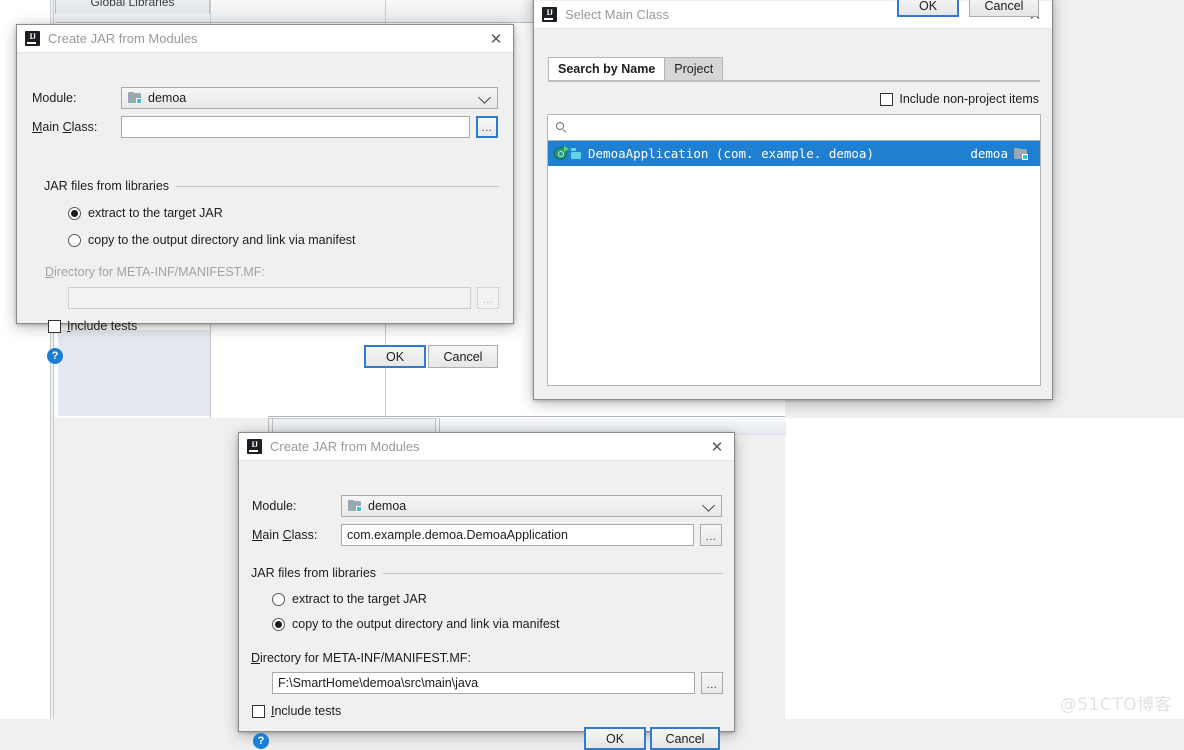 The image size is (1184, 750). Describe the element at coordinates (295, 127) in the screenshot. I see `main-class-input` at that location.